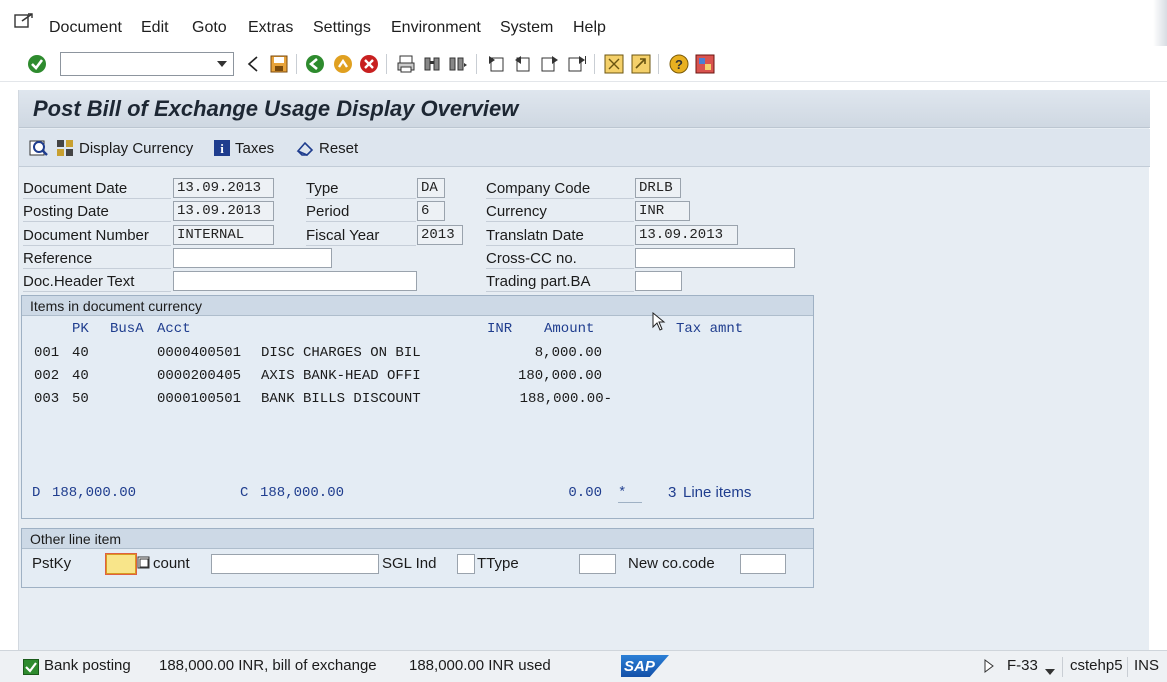 This screenshot has height=682, width=1167. Describe the element at coordinates (550, 64) in the screenshot. I see `next-page-icon` at that location.